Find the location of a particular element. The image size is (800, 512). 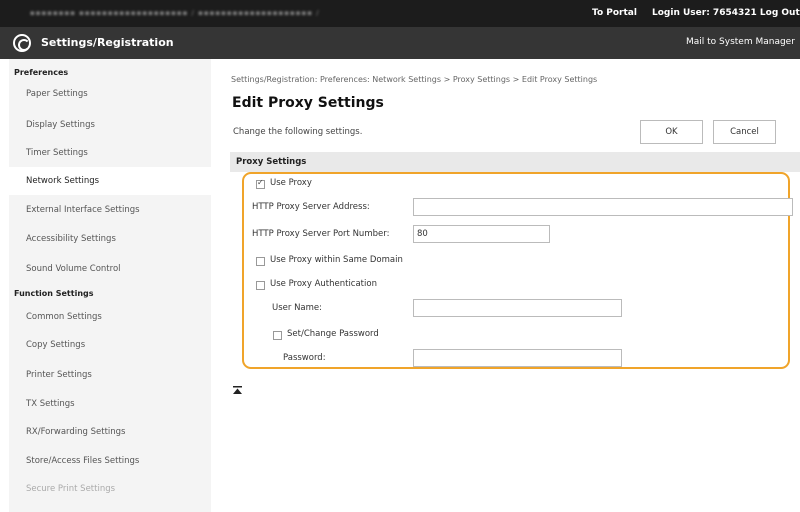

sidebar-item-timer-settings: Timer Settings is located at coordinates (110, 153).